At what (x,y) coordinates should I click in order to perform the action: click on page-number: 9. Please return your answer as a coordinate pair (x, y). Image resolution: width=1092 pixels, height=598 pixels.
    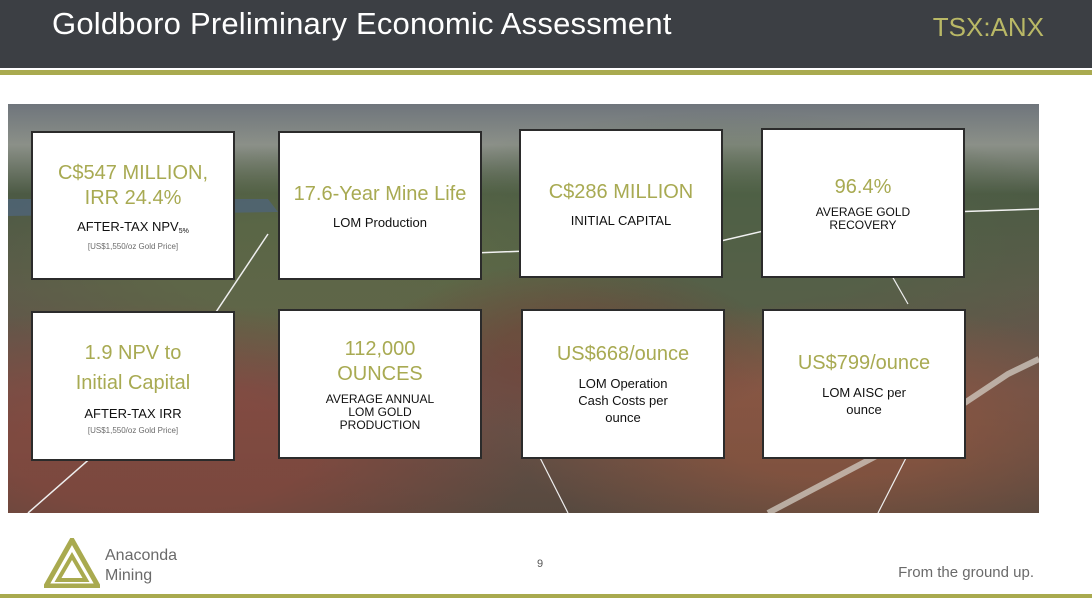
    Looking at the image, I should click on (540, 564).